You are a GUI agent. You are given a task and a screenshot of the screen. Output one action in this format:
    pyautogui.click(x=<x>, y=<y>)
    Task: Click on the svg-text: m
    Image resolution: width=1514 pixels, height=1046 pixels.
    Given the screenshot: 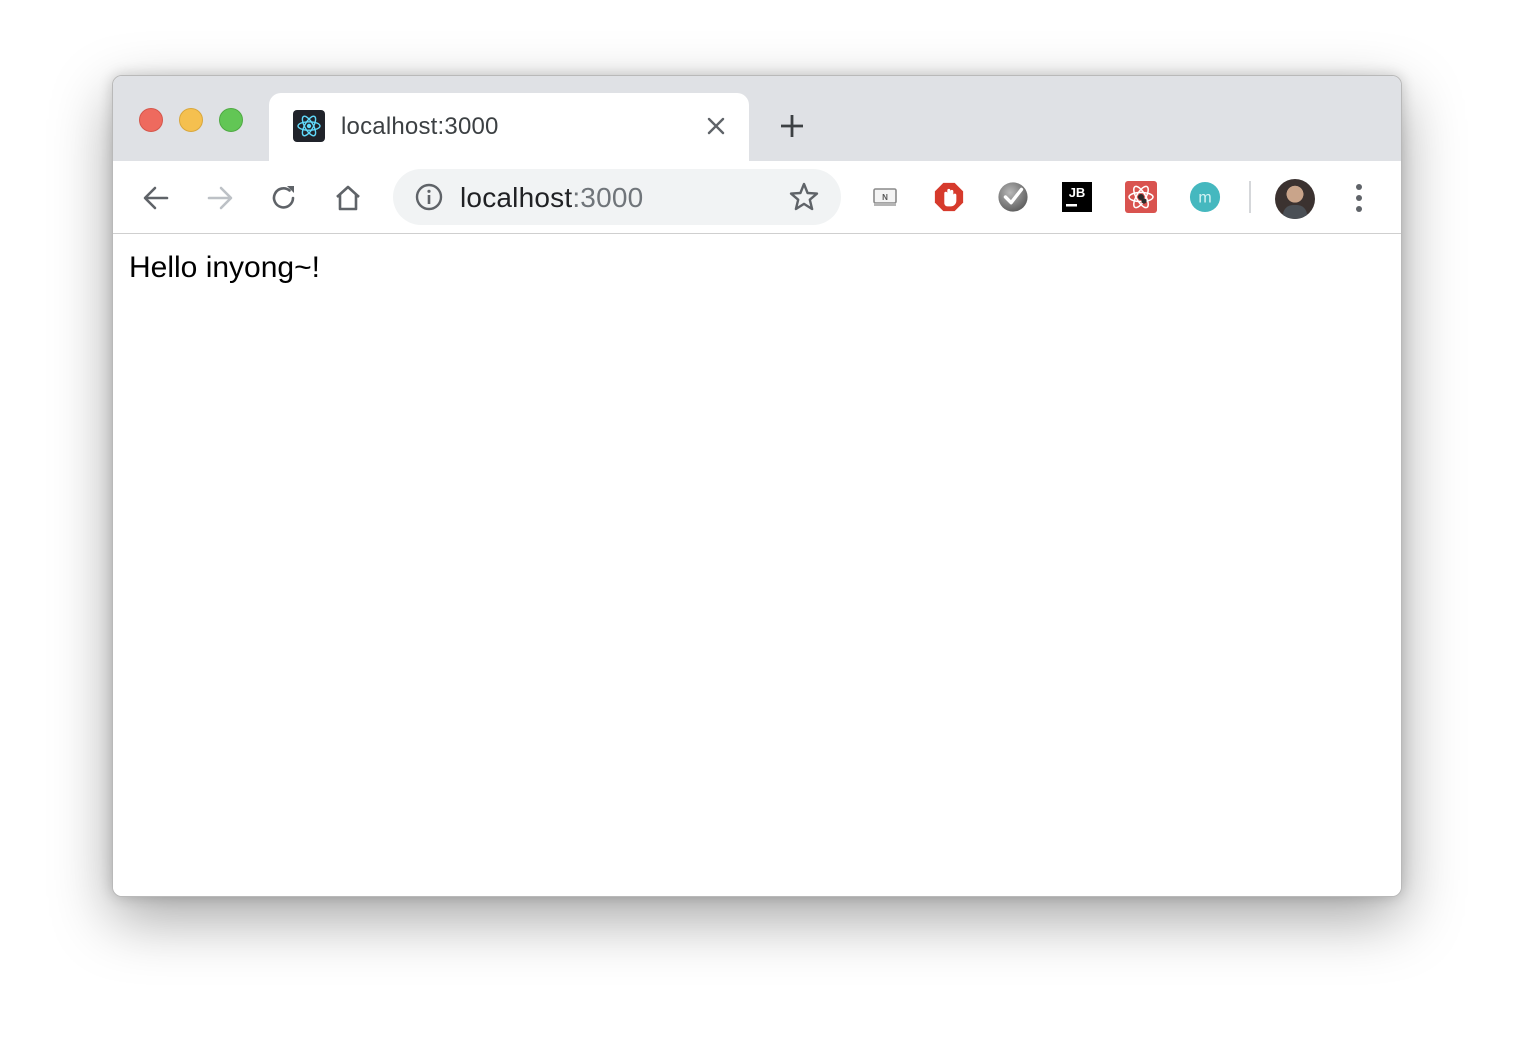 What is the action you would take?
    pyautogui.click(x=1204, y=198)
    